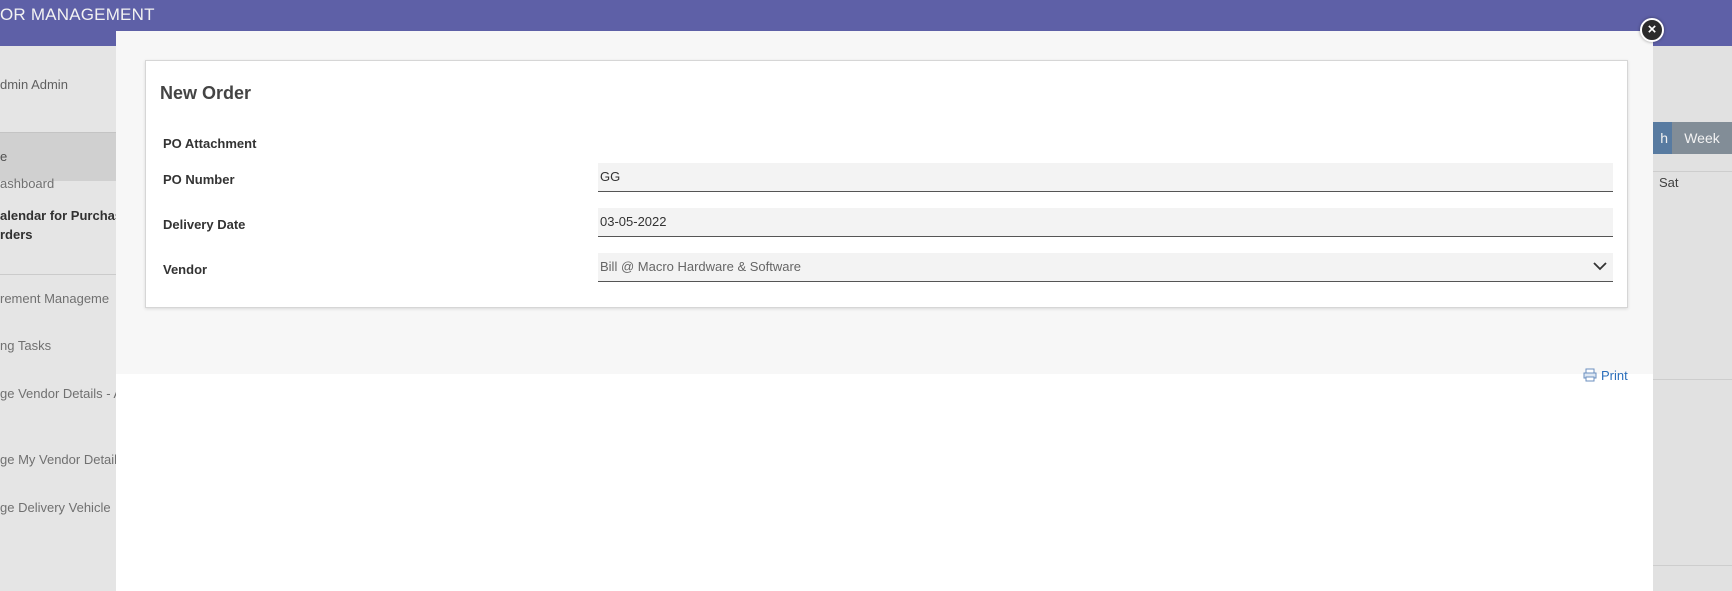 The image size is (1732, 591). Describe the element at coordinates (1105, 177) in the screenshot. I see `po-number-input: GG` at that location.